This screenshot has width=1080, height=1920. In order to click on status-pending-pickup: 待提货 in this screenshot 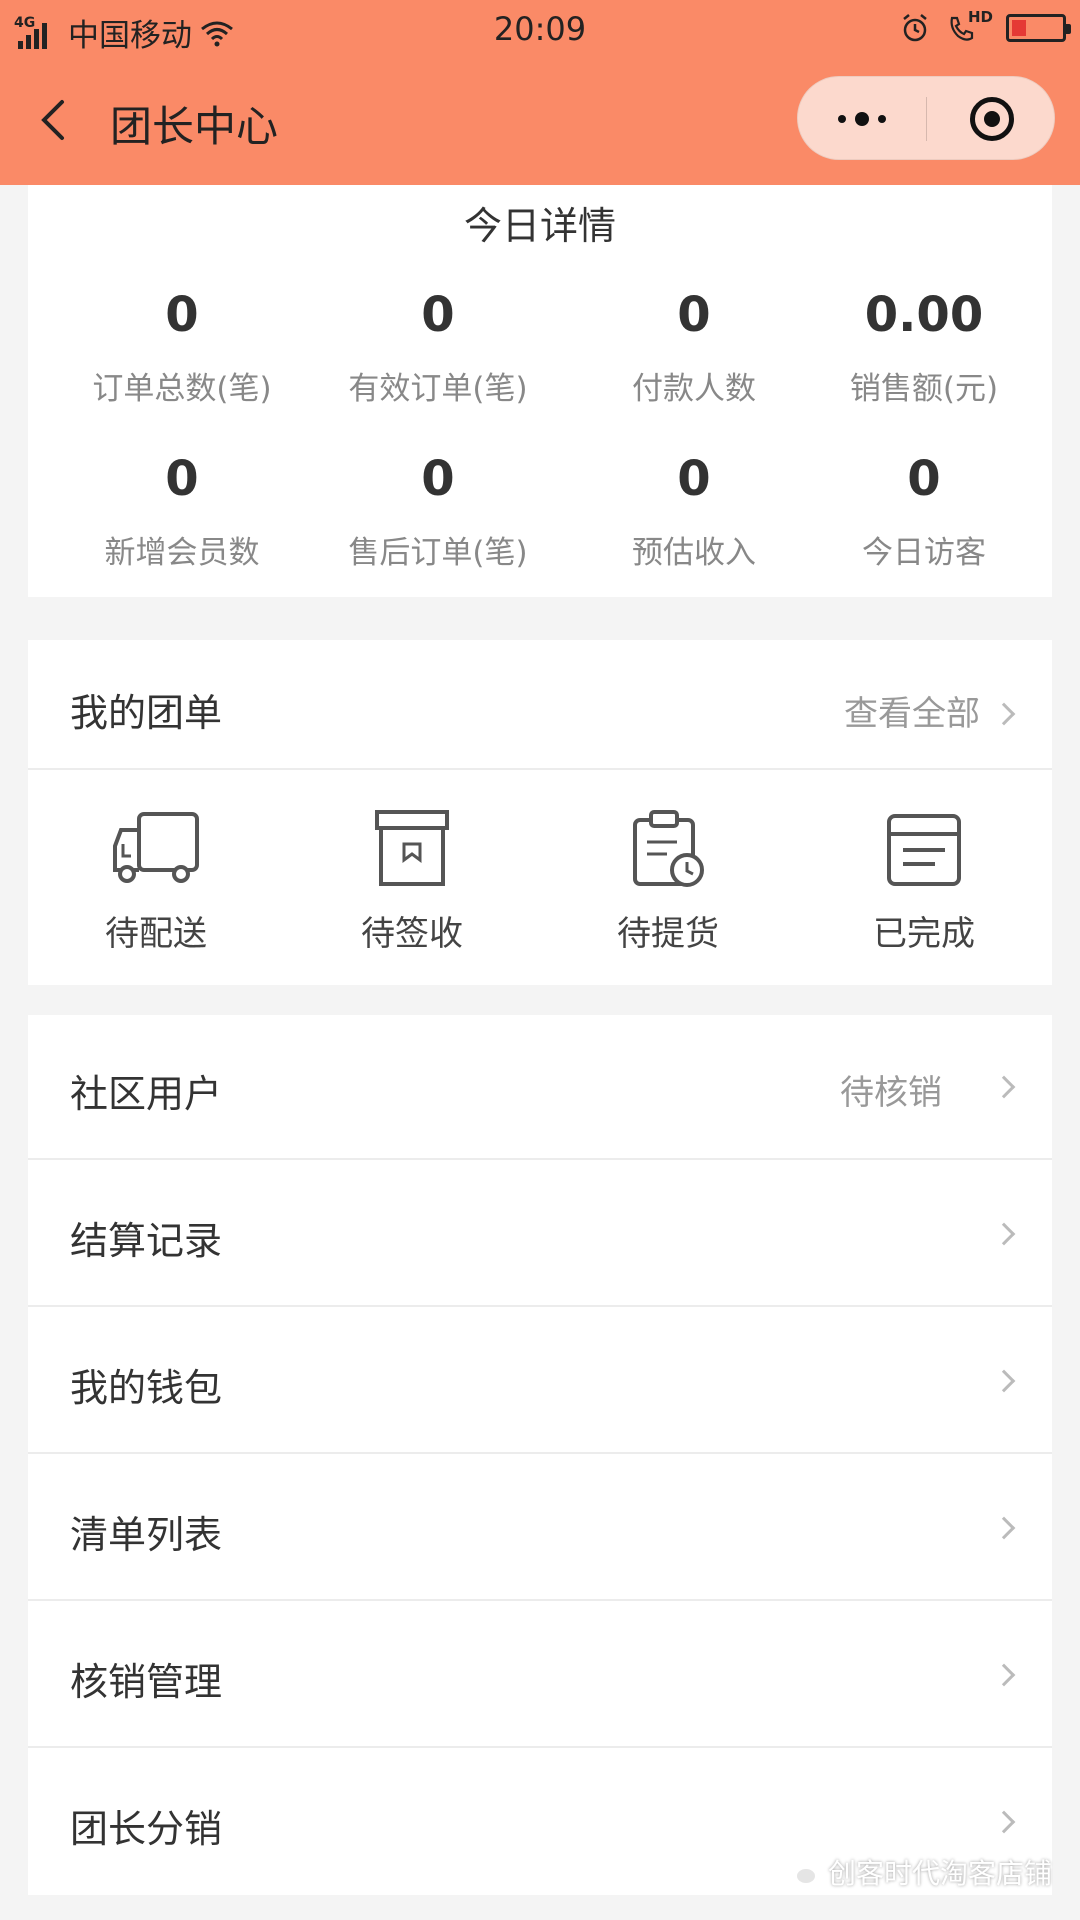, I will do `click(668, 882)`.